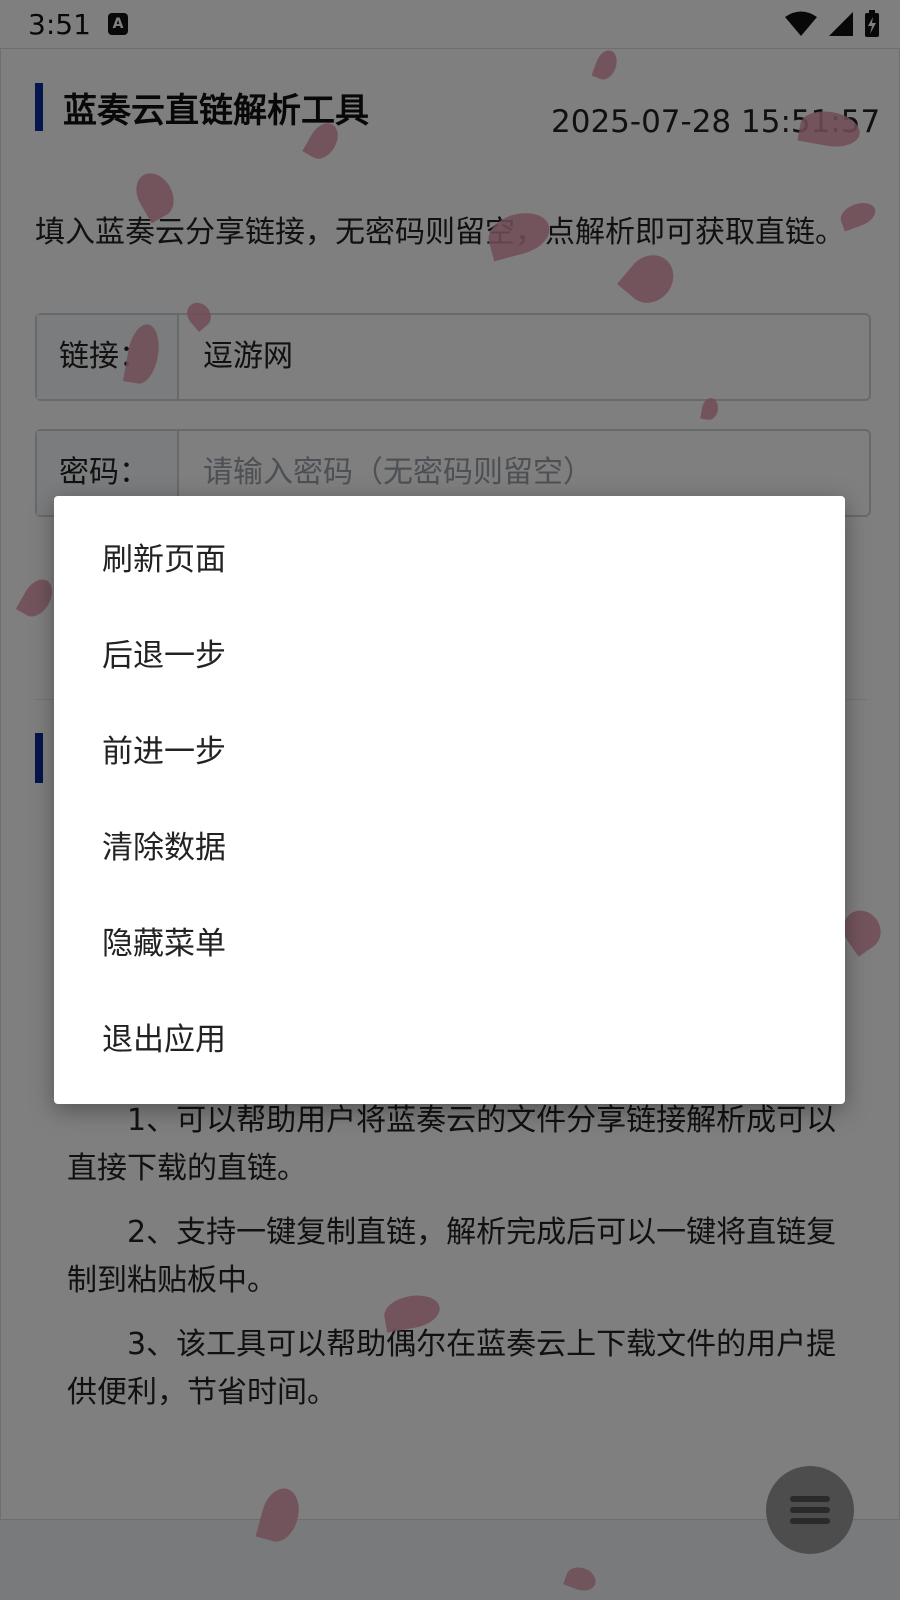  What do you see at coordinates (449, 848) in the screenshot?
I see `menu-item-clear-data: 清除数据` at bounding box center [449, 848].